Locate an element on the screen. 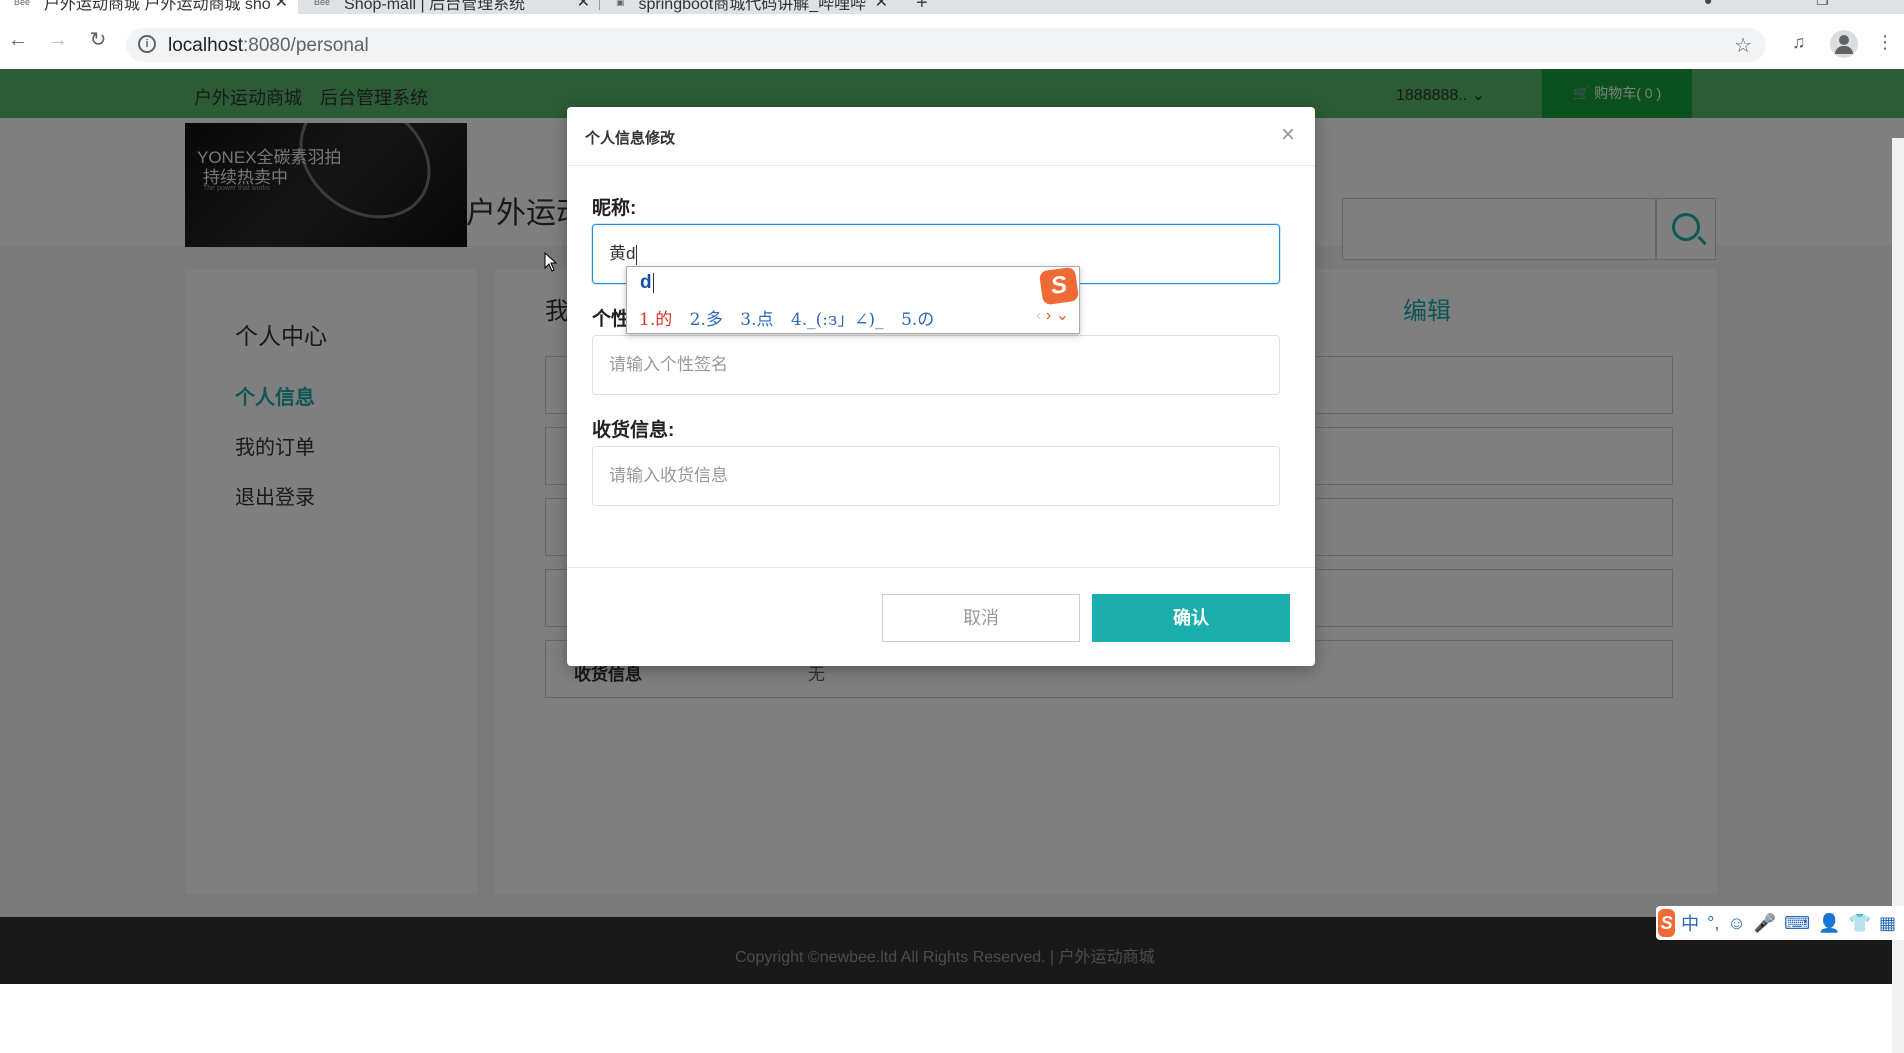 This screenshot has height=1053, width=1904. bilibili-icon: ▣ is located at coordinates (620, 3).